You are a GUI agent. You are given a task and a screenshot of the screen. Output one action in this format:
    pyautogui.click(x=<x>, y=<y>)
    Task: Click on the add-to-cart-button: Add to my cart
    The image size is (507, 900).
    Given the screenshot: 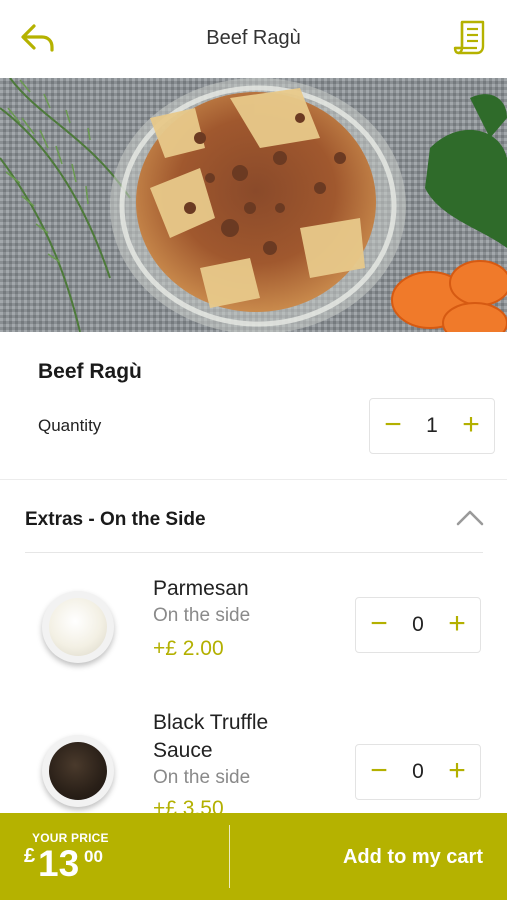 What is the action you would take?
    pyautogui.click(x=413, y=857)
    